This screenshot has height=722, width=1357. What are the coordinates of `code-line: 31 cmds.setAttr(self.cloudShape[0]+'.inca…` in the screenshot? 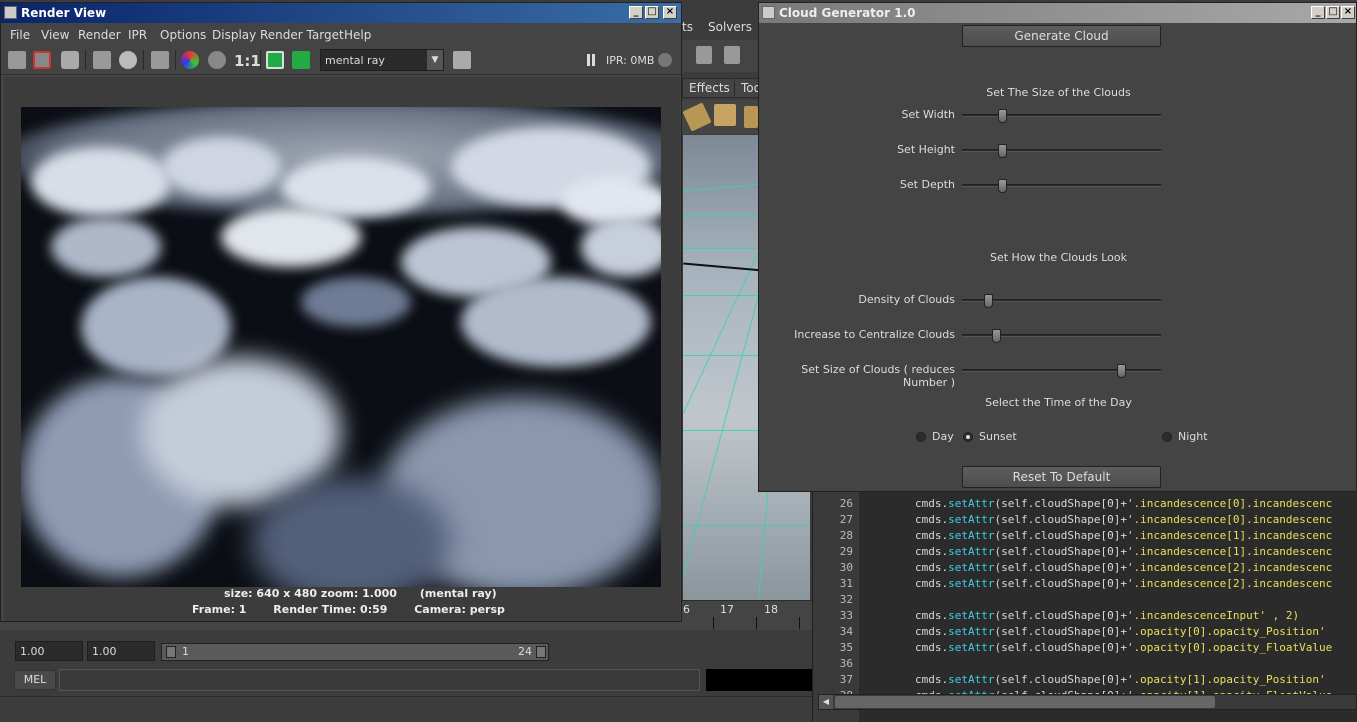 It's located at (1085, 585).